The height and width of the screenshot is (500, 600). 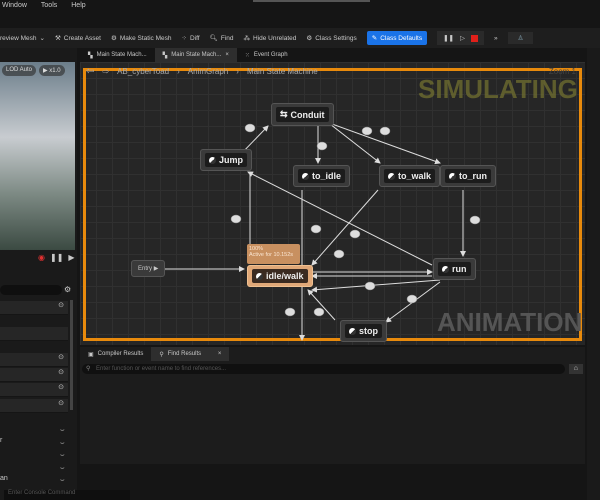 What do you see at coordinates (307, 114) in the screenshot?
I see `node-label: Conduit` at bounding box center [307, 114].